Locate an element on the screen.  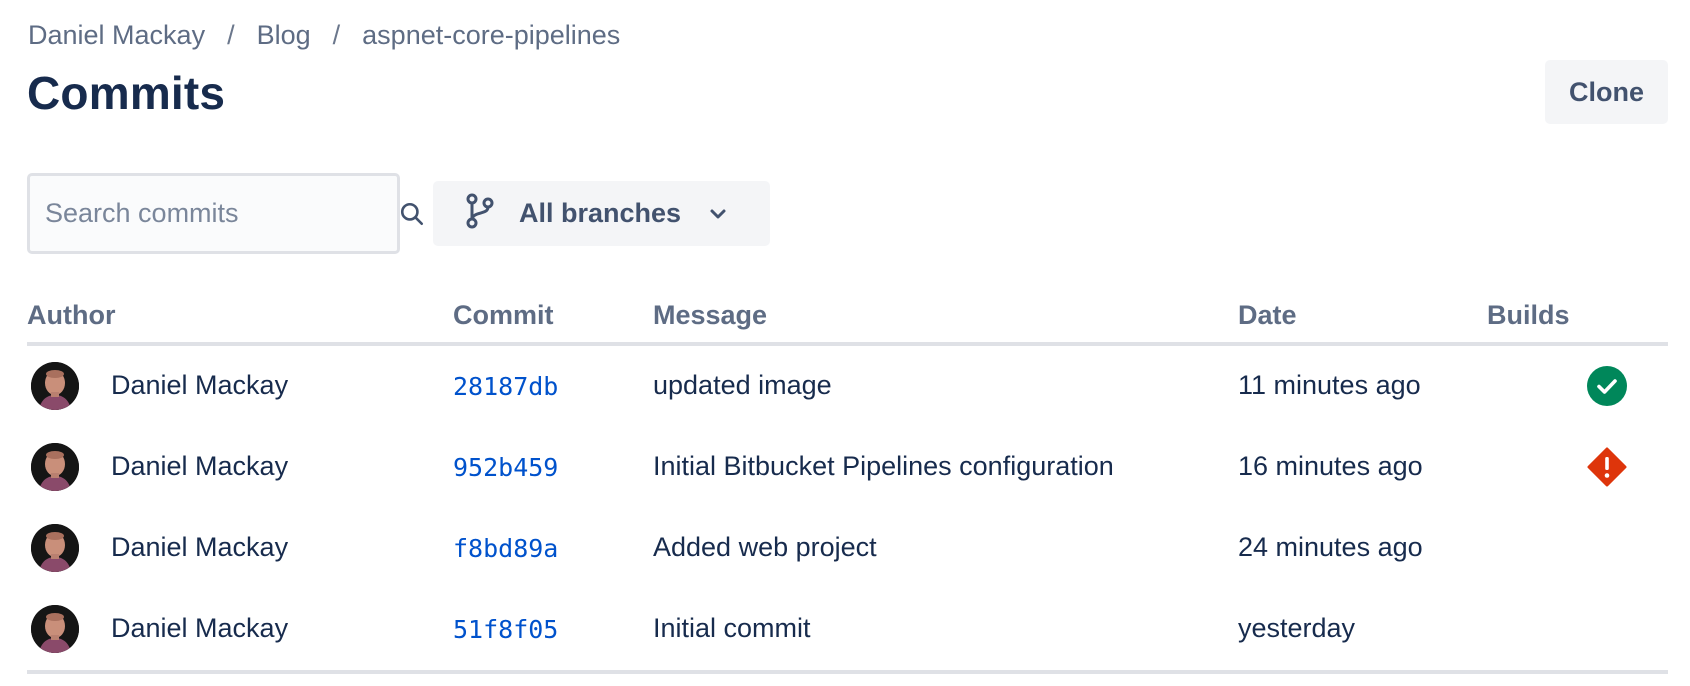
commit-hash-link: 28187db is located at coordinates (505, 386).